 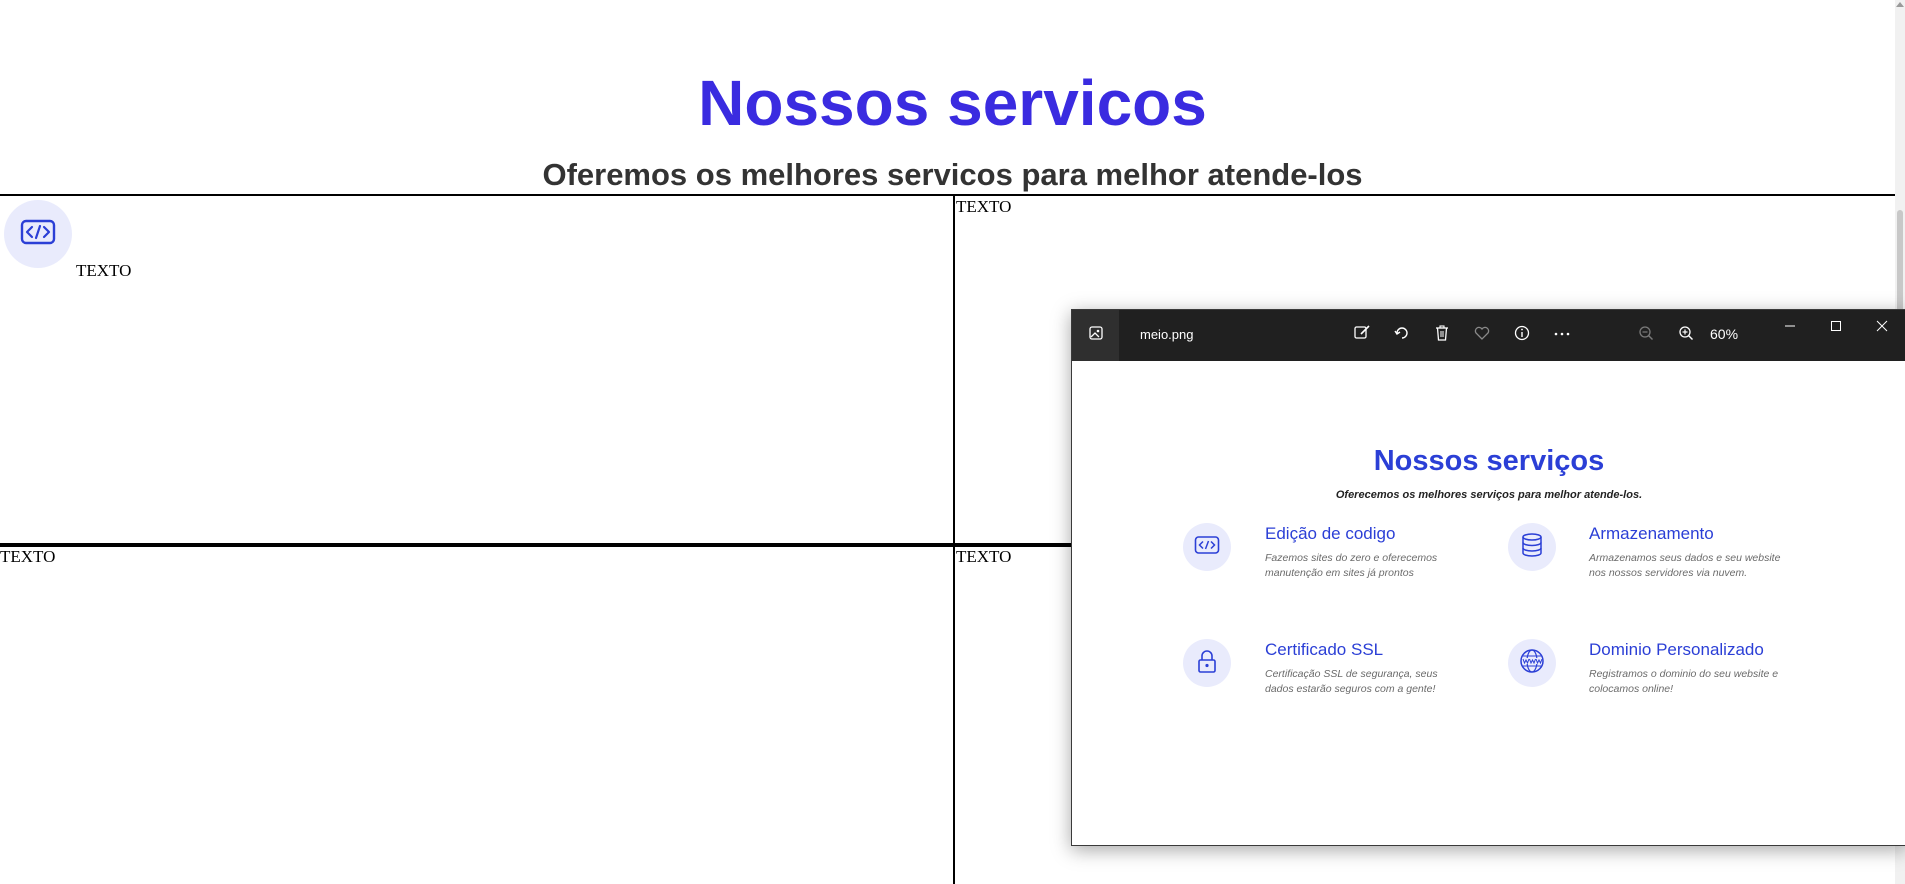 What do you see at coordinates (1324, 649) in the screenshot?
I see `service-title: Certificado SSL` at bounding box center [1324, 649].